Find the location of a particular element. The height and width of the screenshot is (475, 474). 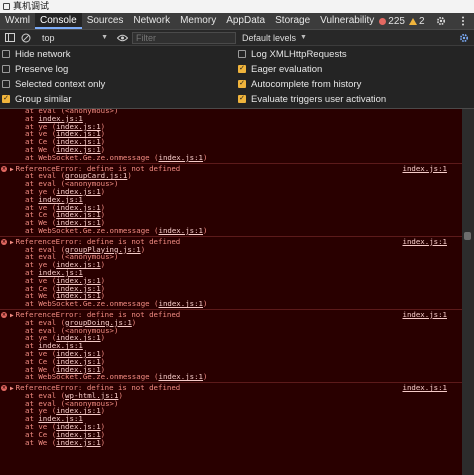

window-titlebar: 真机调试 is located at coordinates (237, 6).